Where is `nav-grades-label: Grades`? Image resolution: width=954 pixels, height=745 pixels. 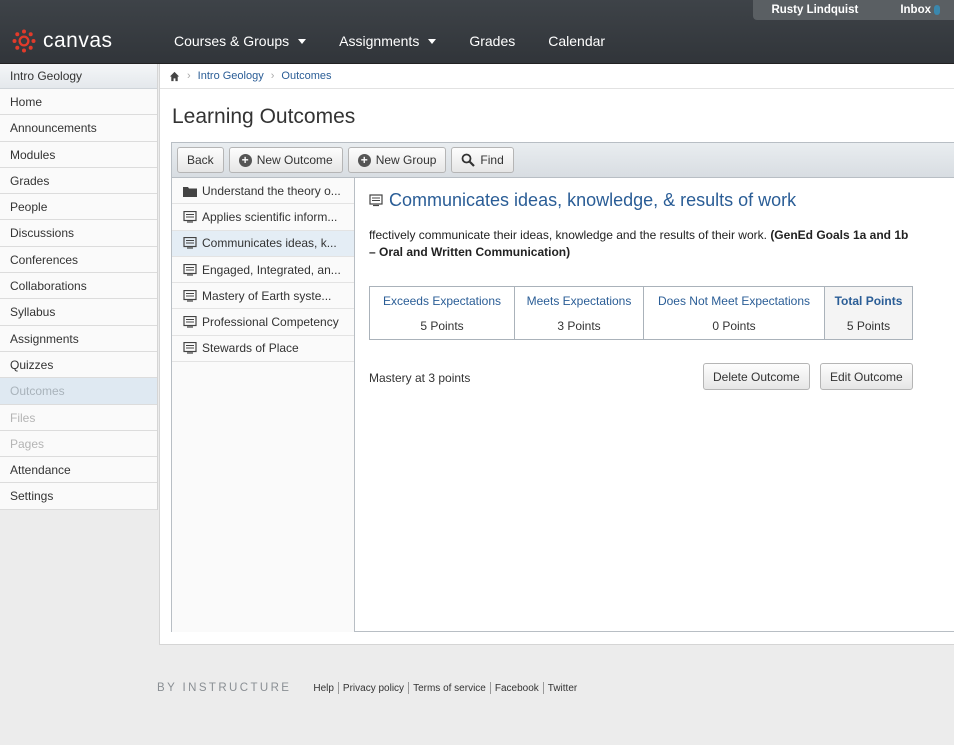 nav-grades-label: Grades is located at coordinates (492, 41).